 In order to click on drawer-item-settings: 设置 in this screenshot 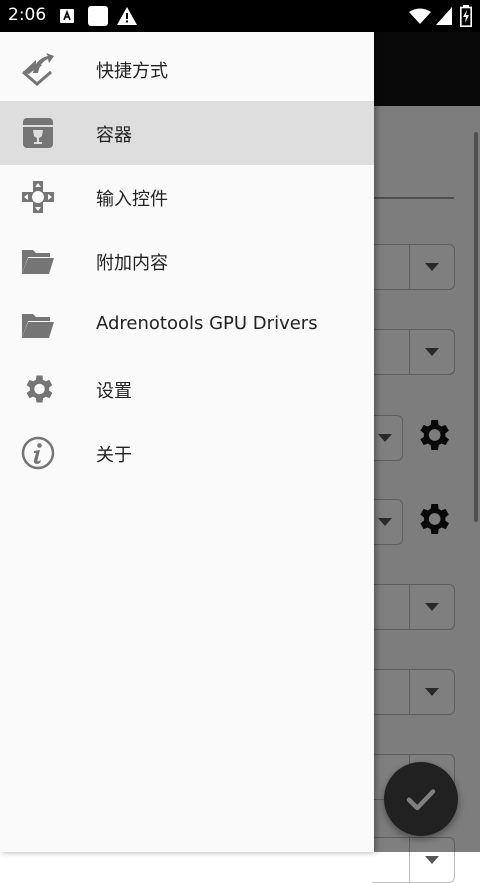, I will do `click(187, 389)`.